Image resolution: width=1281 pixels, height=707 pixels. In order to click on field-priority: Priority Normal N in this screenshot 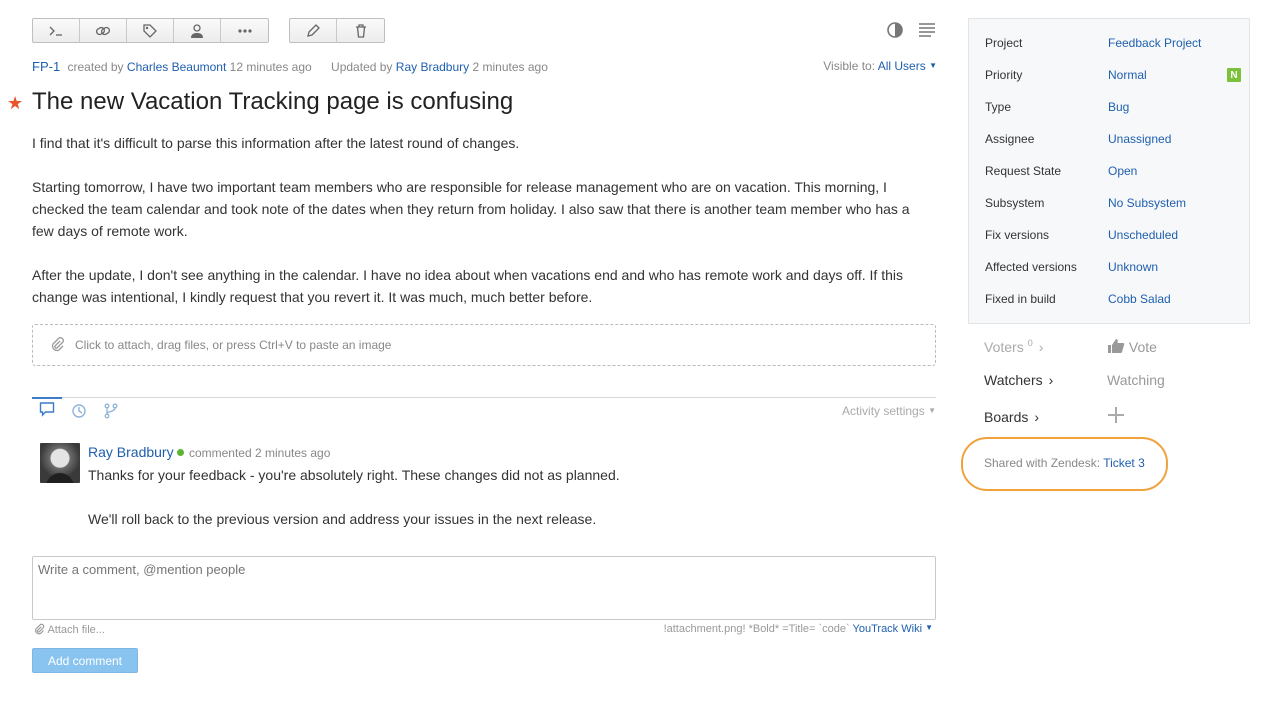, I will do `click(1113, 75)`.